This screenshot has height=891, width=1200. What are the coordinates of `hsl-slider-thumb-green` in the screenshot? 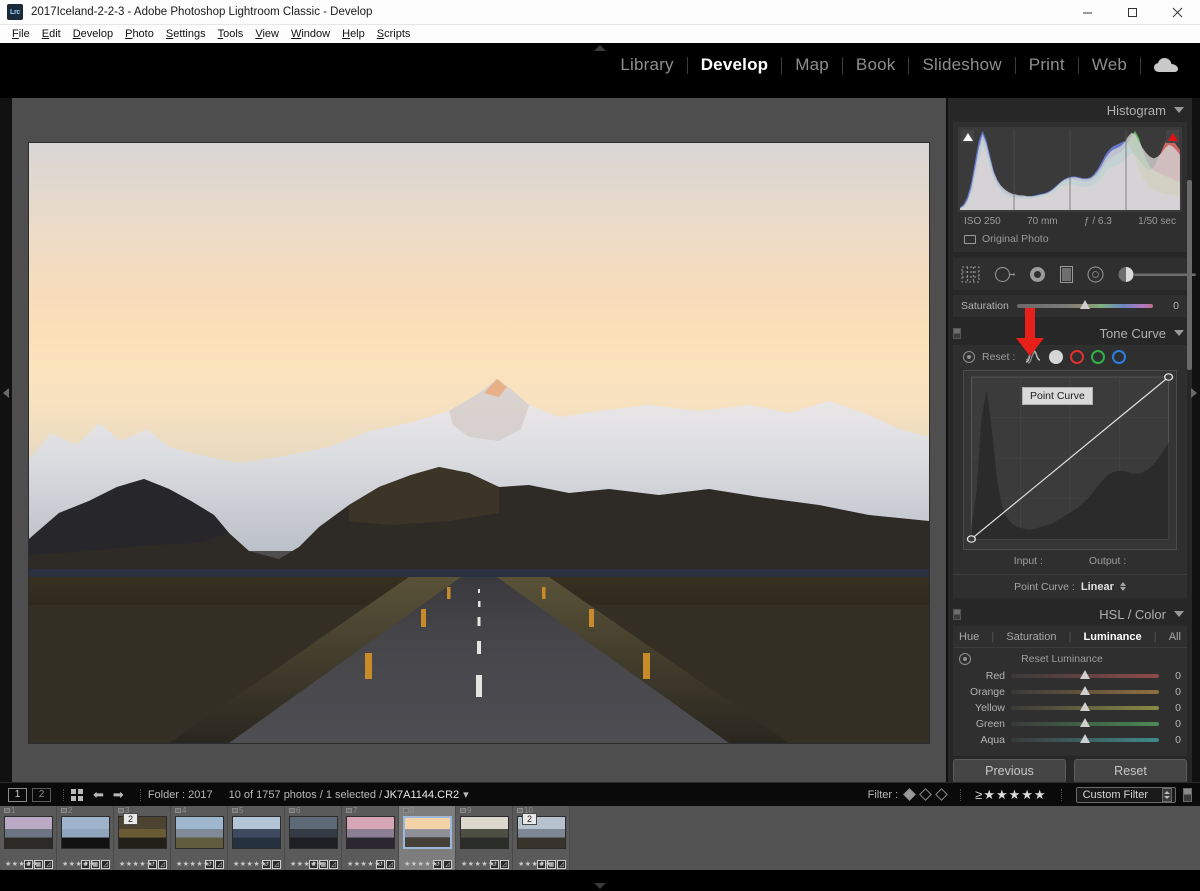 It's located at (1085, 722).